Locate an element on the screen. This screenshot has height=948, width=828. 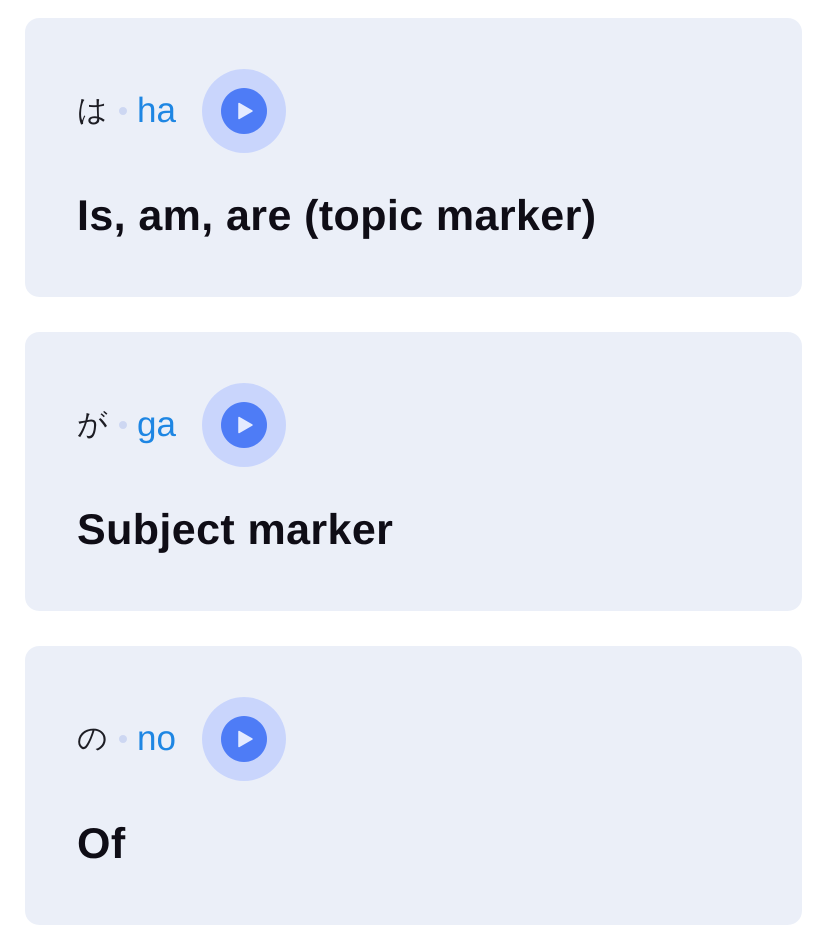
kana-text: が is located at coordinates (92, 425).